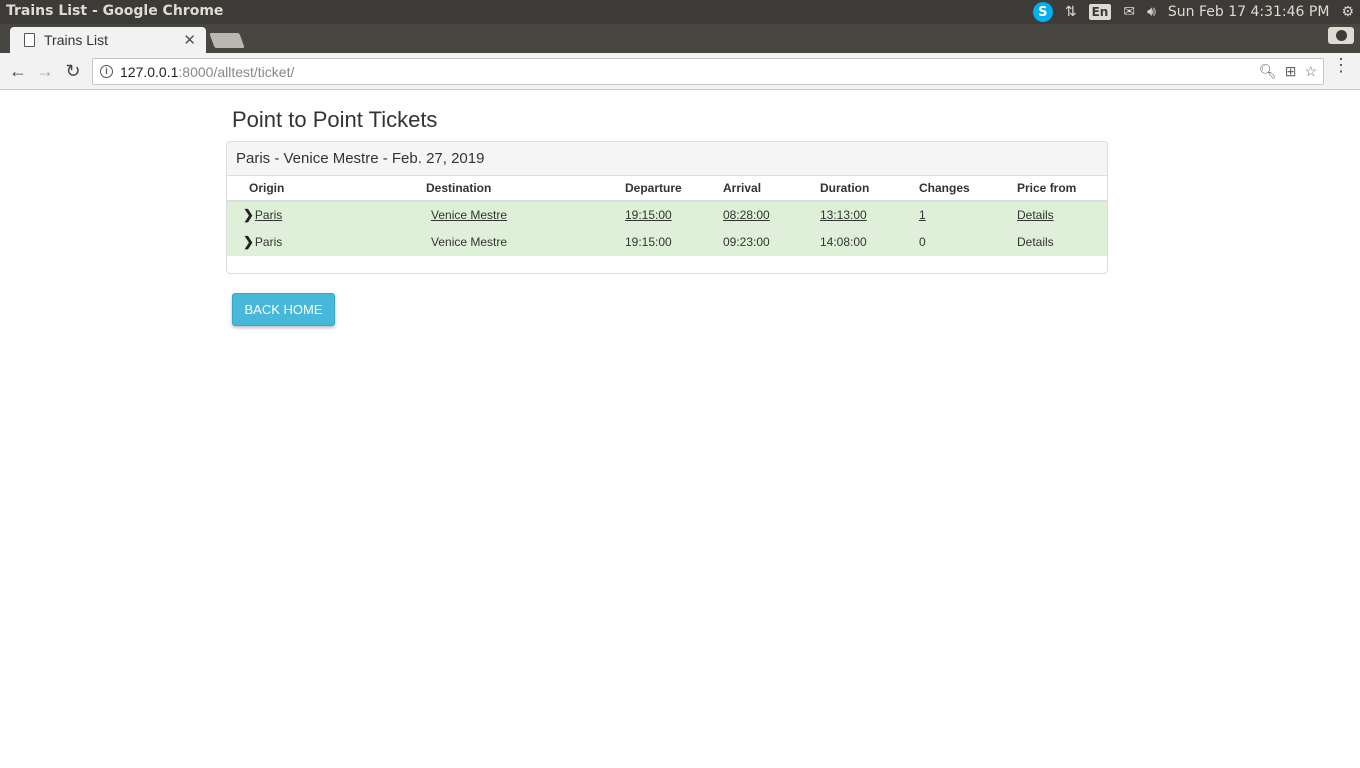 The width and height of the screenshot is (1360, 768). Describe the element at coordinates (115, 11) in the screenshot. I see `window-title: Trains List - Google Chrome` at that location.